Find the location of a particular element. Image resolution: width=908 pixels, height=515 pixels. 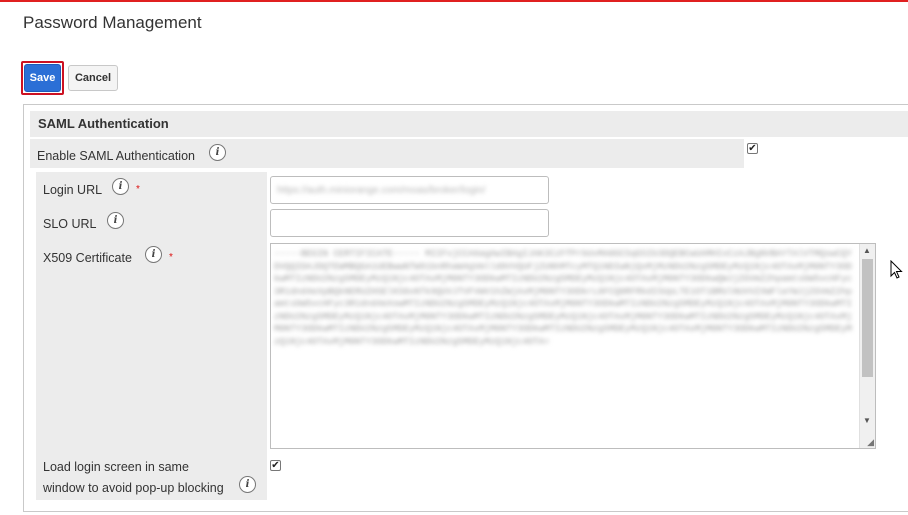

scroll-down-arrow-icon: ▼ is located at coordinates (867, 420).